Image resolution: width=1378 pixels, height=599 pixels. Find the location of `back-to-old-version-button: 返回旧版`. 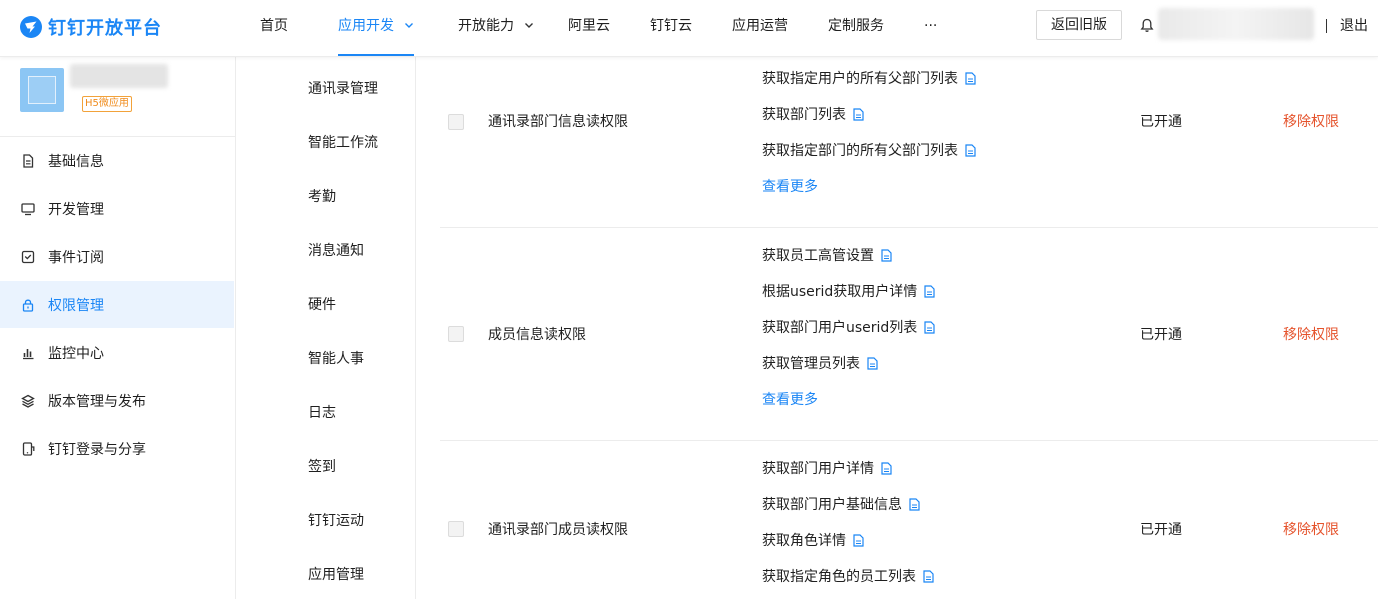

back-to-old-version-button: 返回旧版 is located at coordinates (1079, 25).